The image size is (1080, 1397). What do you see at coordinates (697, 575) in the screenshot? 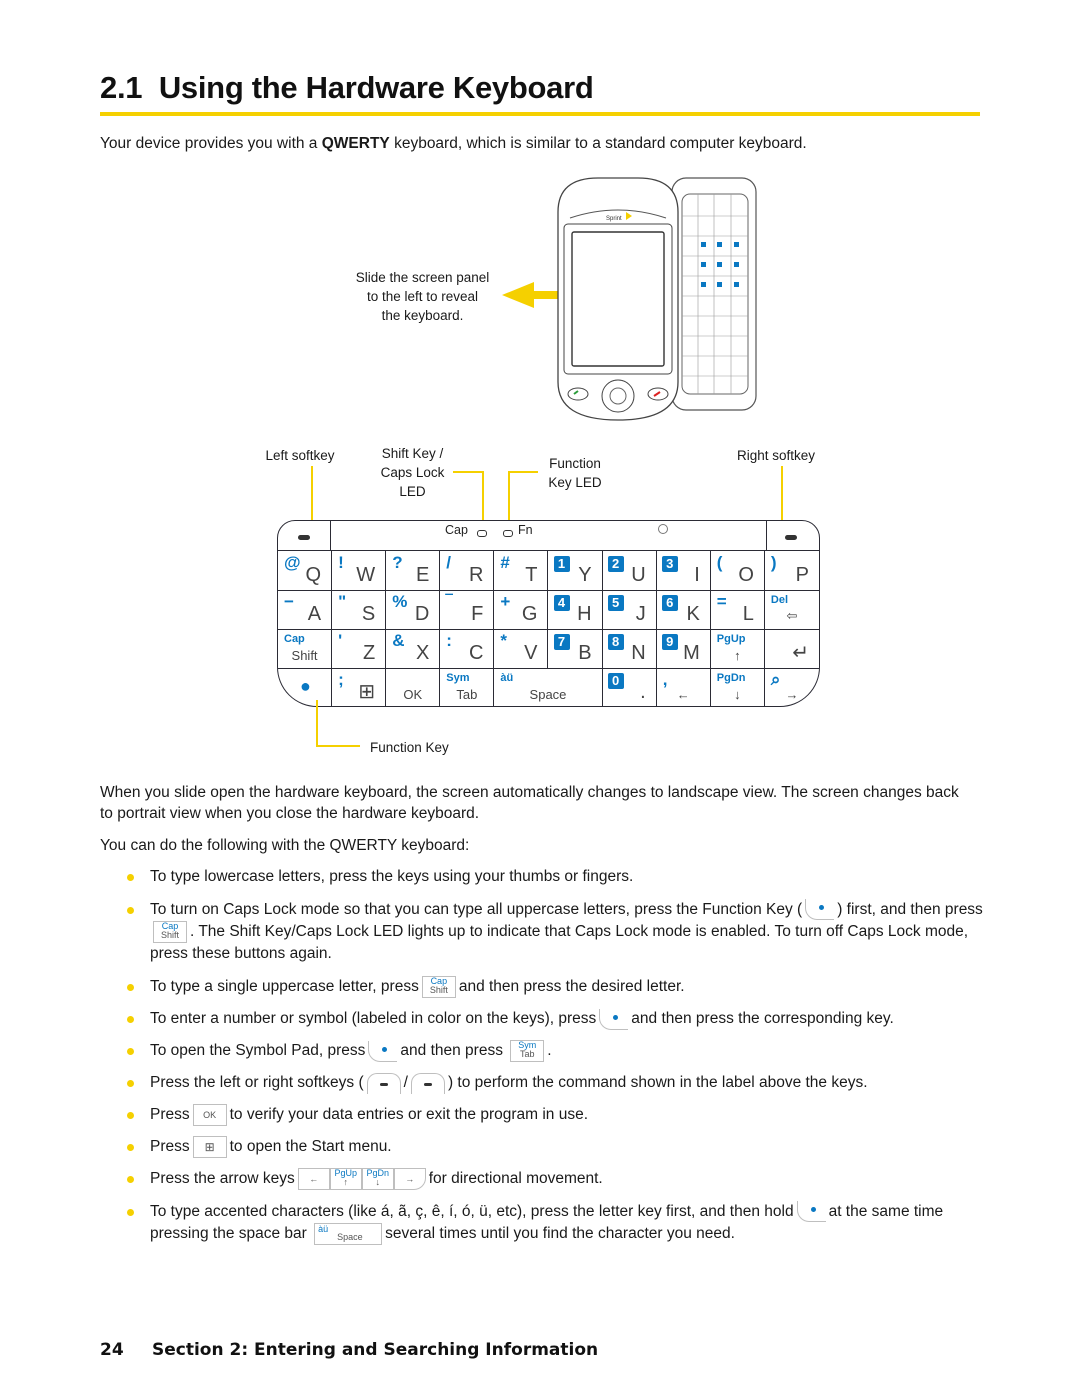
I see `key-letter-label: I` at bounding box center [697, 575].